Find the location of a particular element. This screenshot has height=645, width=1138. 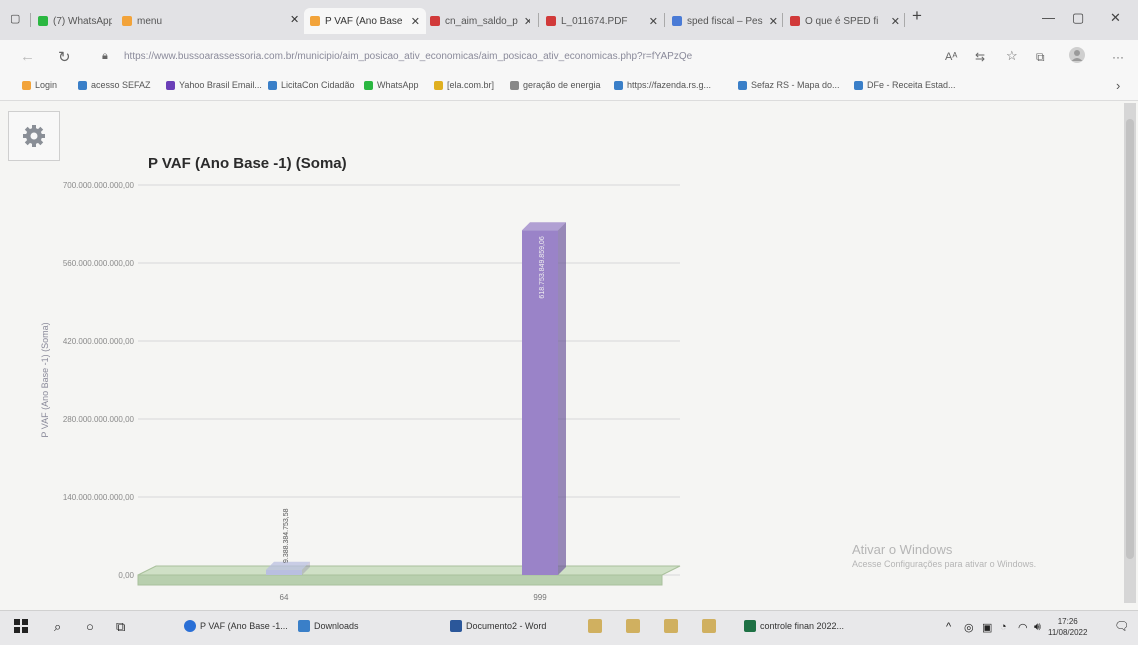

chart-floor-front is located at coordinates (400, 580).